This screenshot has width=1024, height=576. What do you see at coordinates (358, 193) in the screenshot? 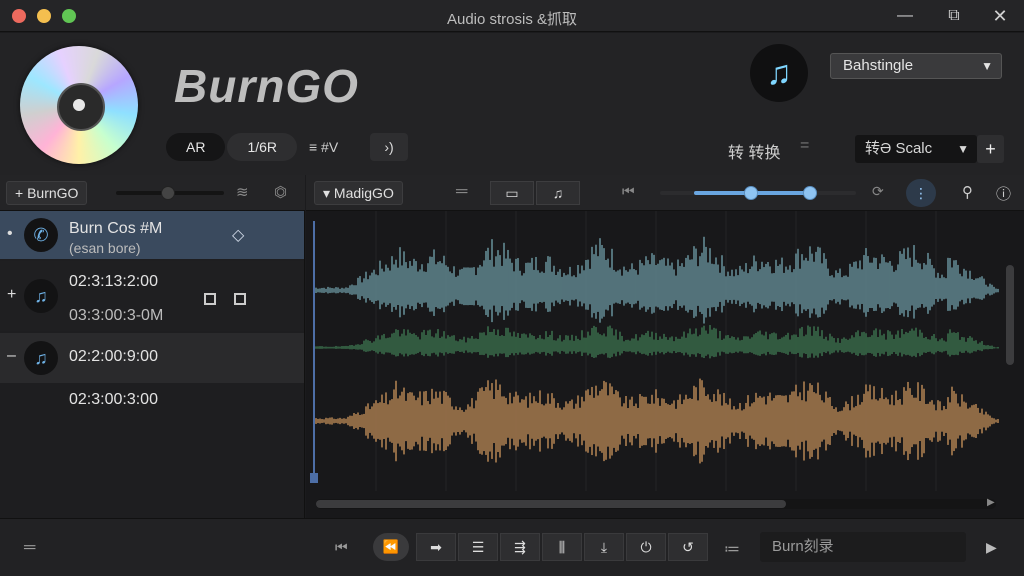
I see `waveform-source-tag: ▾ MadigGO` at bounding box center [358, 193].